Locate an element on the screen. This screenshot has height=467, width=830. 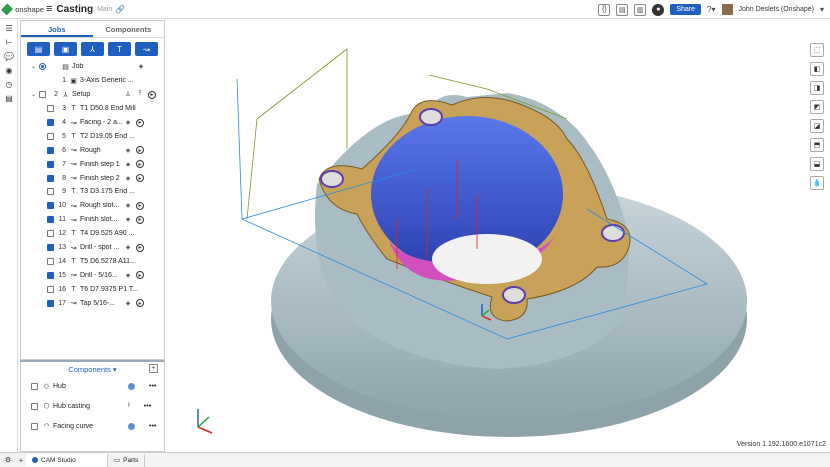
view-front-icon: ◧ is located at coordinates (817, 69).